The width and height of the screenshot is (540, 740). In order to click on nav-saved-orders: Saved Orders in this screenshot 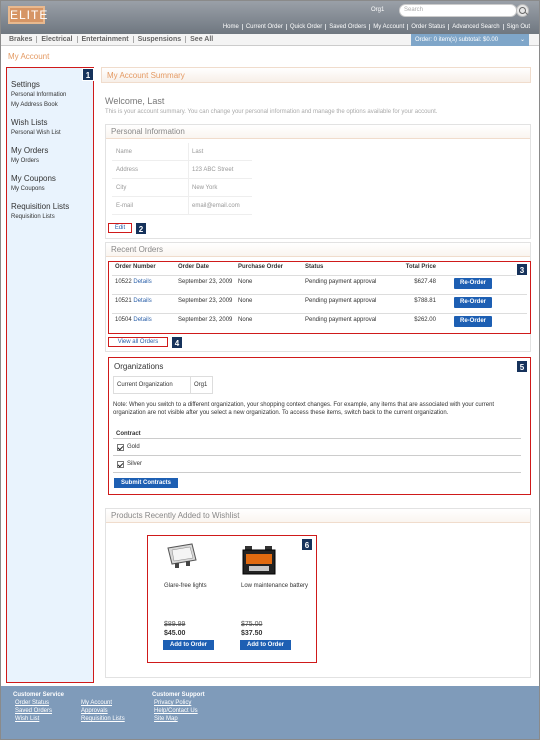, I will do `click(347, 27)`.